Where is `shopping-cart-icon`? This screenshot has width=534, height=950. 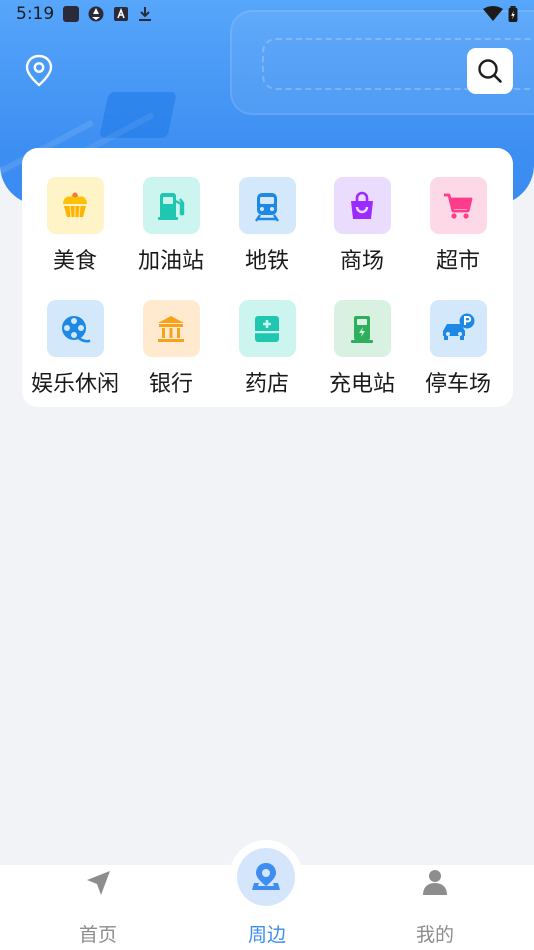 shopping-cart-icon is located at coordinates (458, 206).